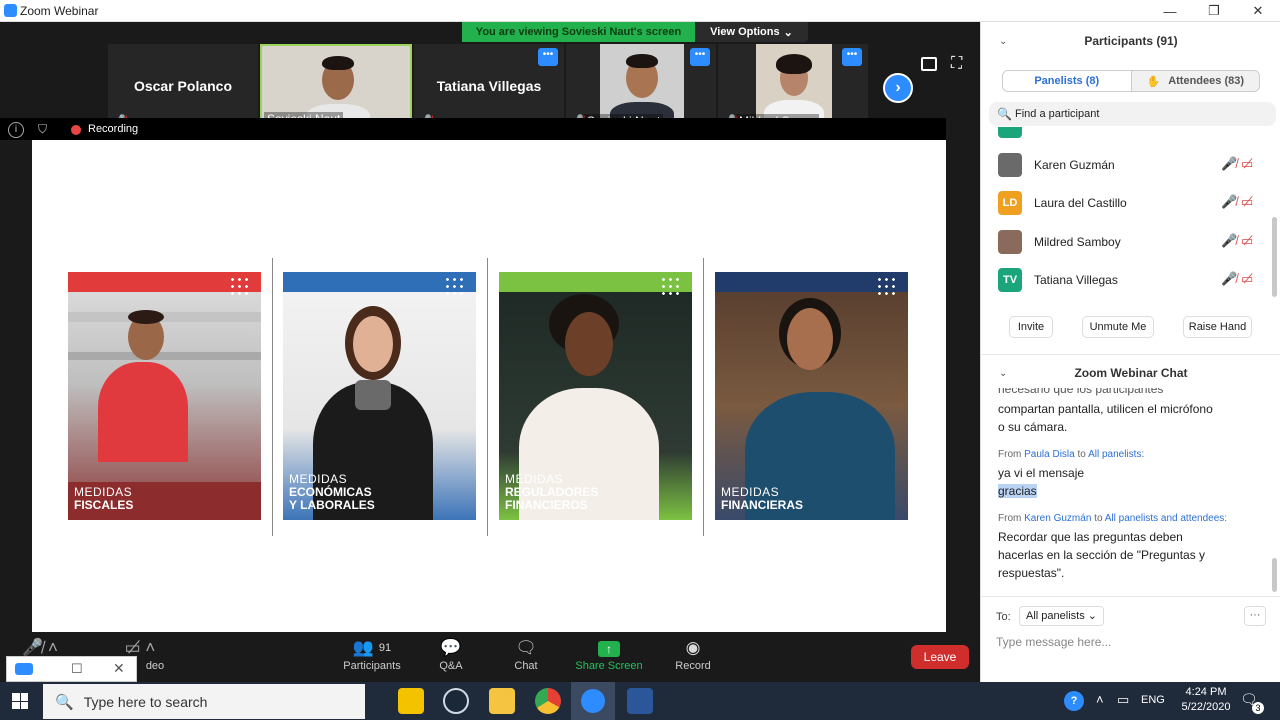 This screenshot has width=1280, height=720. Describe the element at coordinates (1090, 537) in the screenshot. I see `chat-text: Recordar que las preguntas deben` at that location.